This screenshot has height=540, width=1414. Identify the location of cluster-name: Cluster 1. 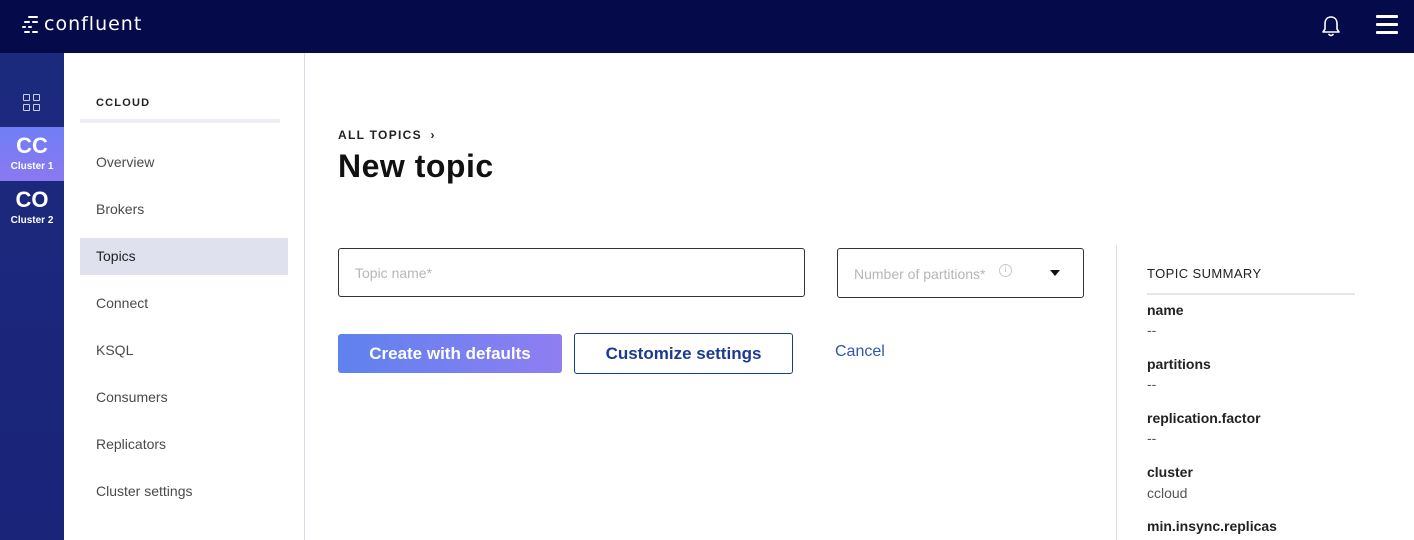
(32, 166).